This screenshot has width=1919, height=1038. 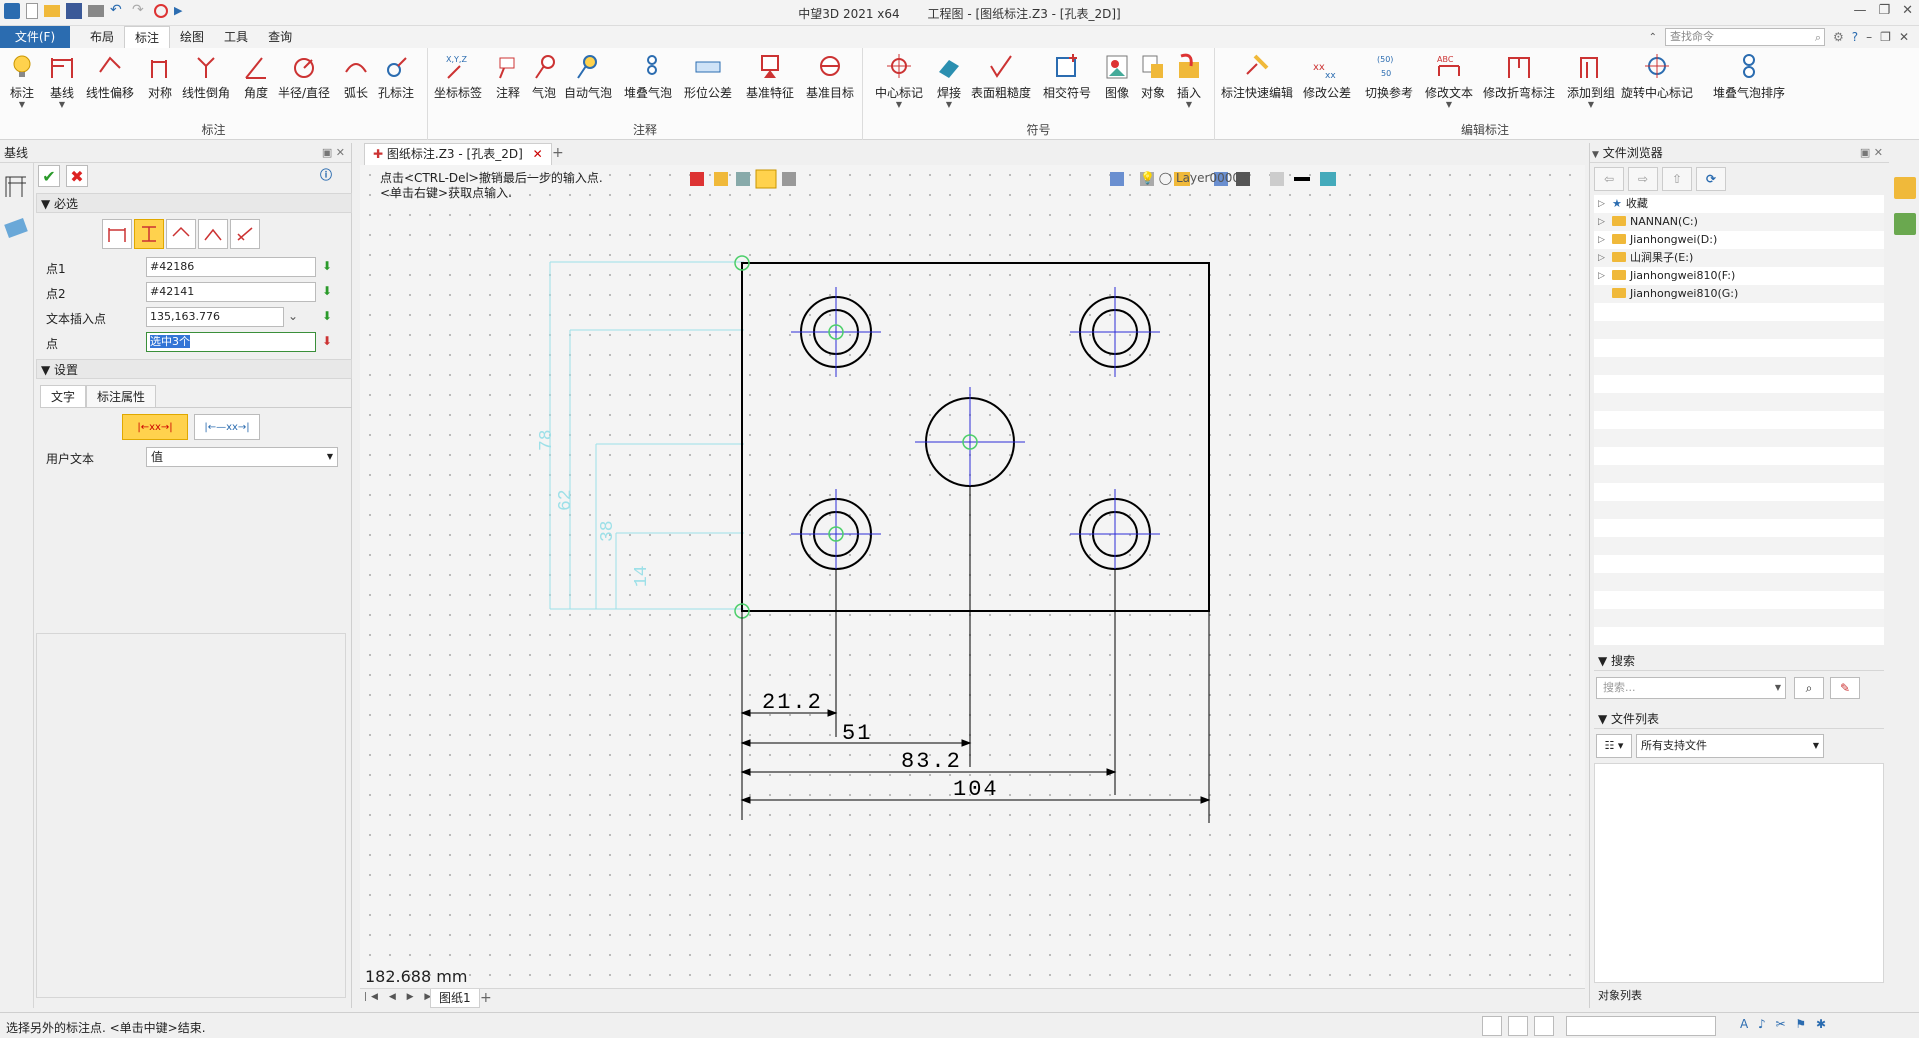 I want to click on dropdown-arrow-icon: ▼, so click(x=1778, y=688).